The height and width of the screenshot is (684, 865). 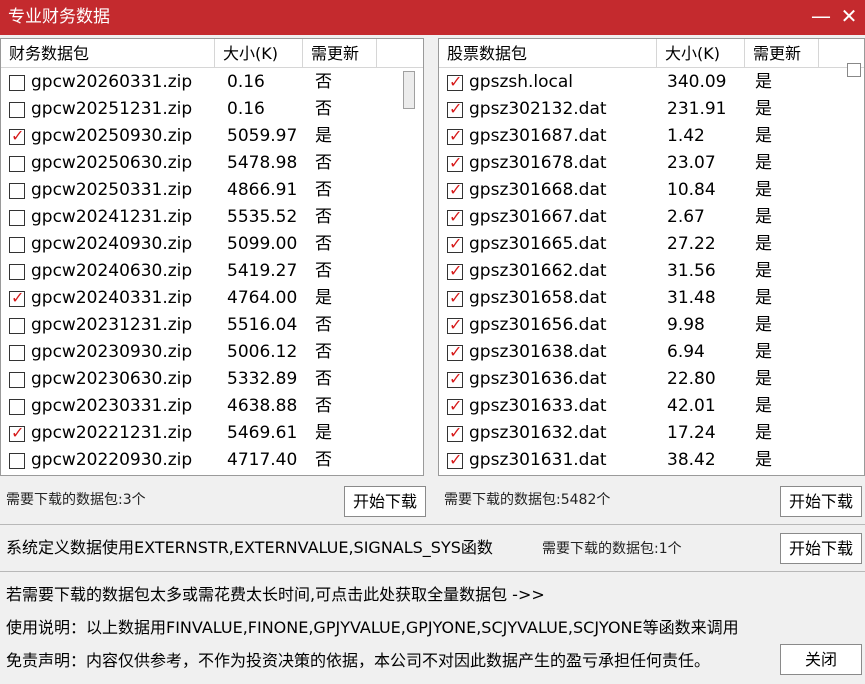 What do you see at coordinates (612, 549) in the screenshot?
I see `system-download-count: 需要下载的数据包:1个` at bounding box center [612, 549].